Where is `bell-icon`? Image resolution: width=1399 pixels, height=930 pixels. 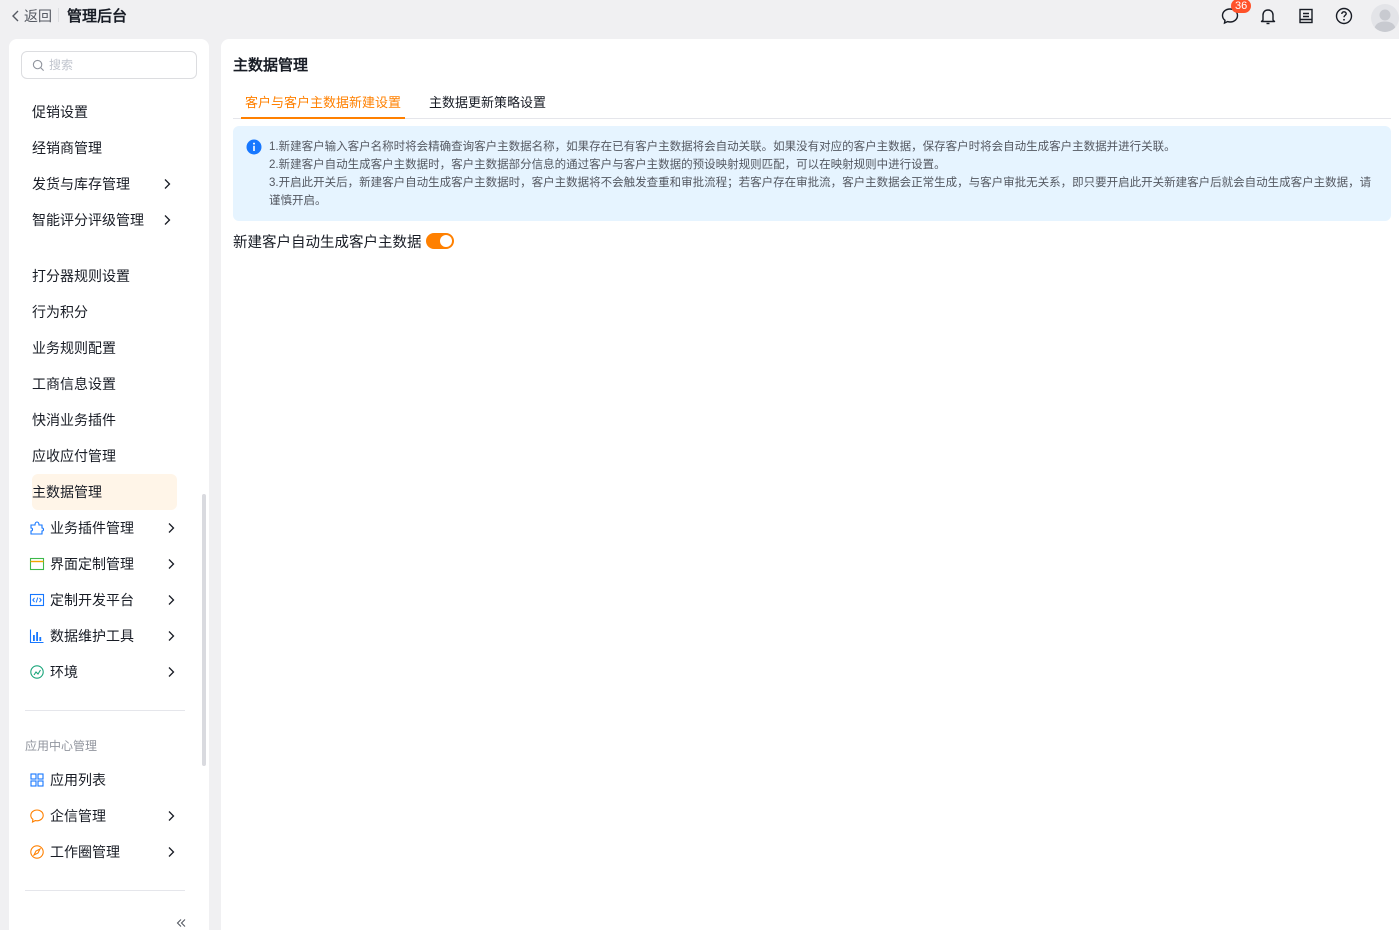 bell-icon is located at coordinates (1268, 17).